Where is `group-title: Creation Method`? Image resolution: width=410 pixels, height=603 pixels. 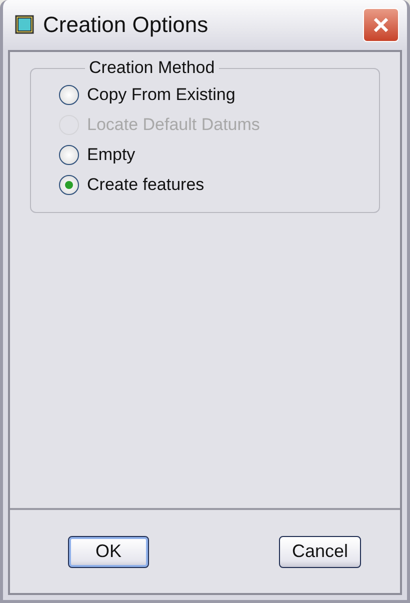
group-title: Creation Method is located at coordinates (152, 68).